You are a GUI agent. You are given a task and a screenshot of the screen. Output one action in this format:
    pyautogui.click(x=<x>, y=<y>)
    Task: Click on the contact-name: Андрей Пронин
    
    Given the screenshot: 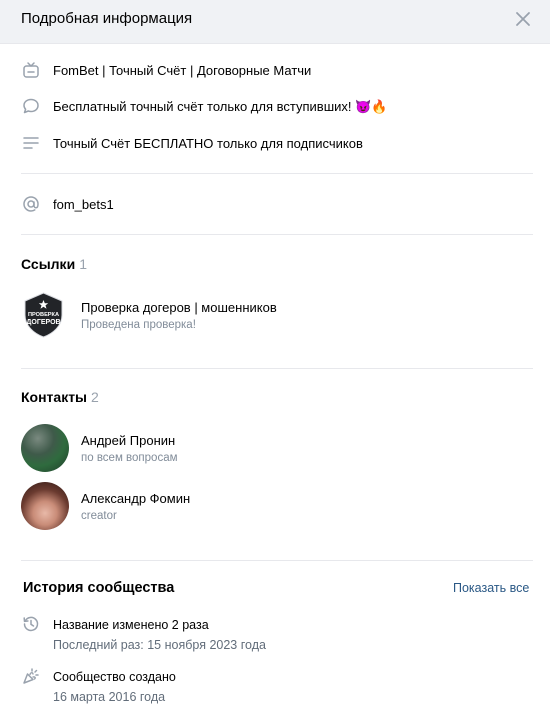 What is the action you would take?
    pyautogui.click(x=128, y=440)
    